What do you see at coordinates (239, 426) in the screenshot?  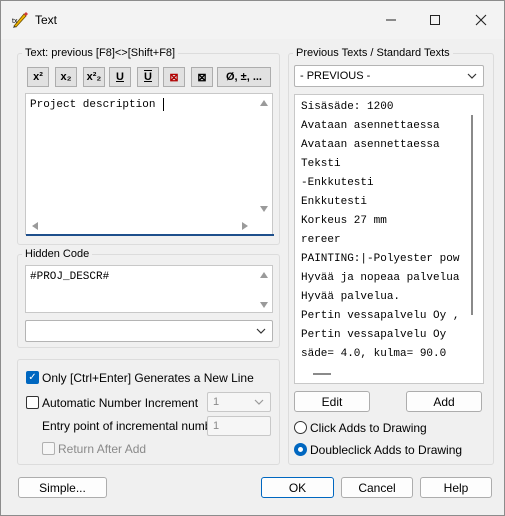 I see `entry-point-input: 1` at bounding box center [239, 426].